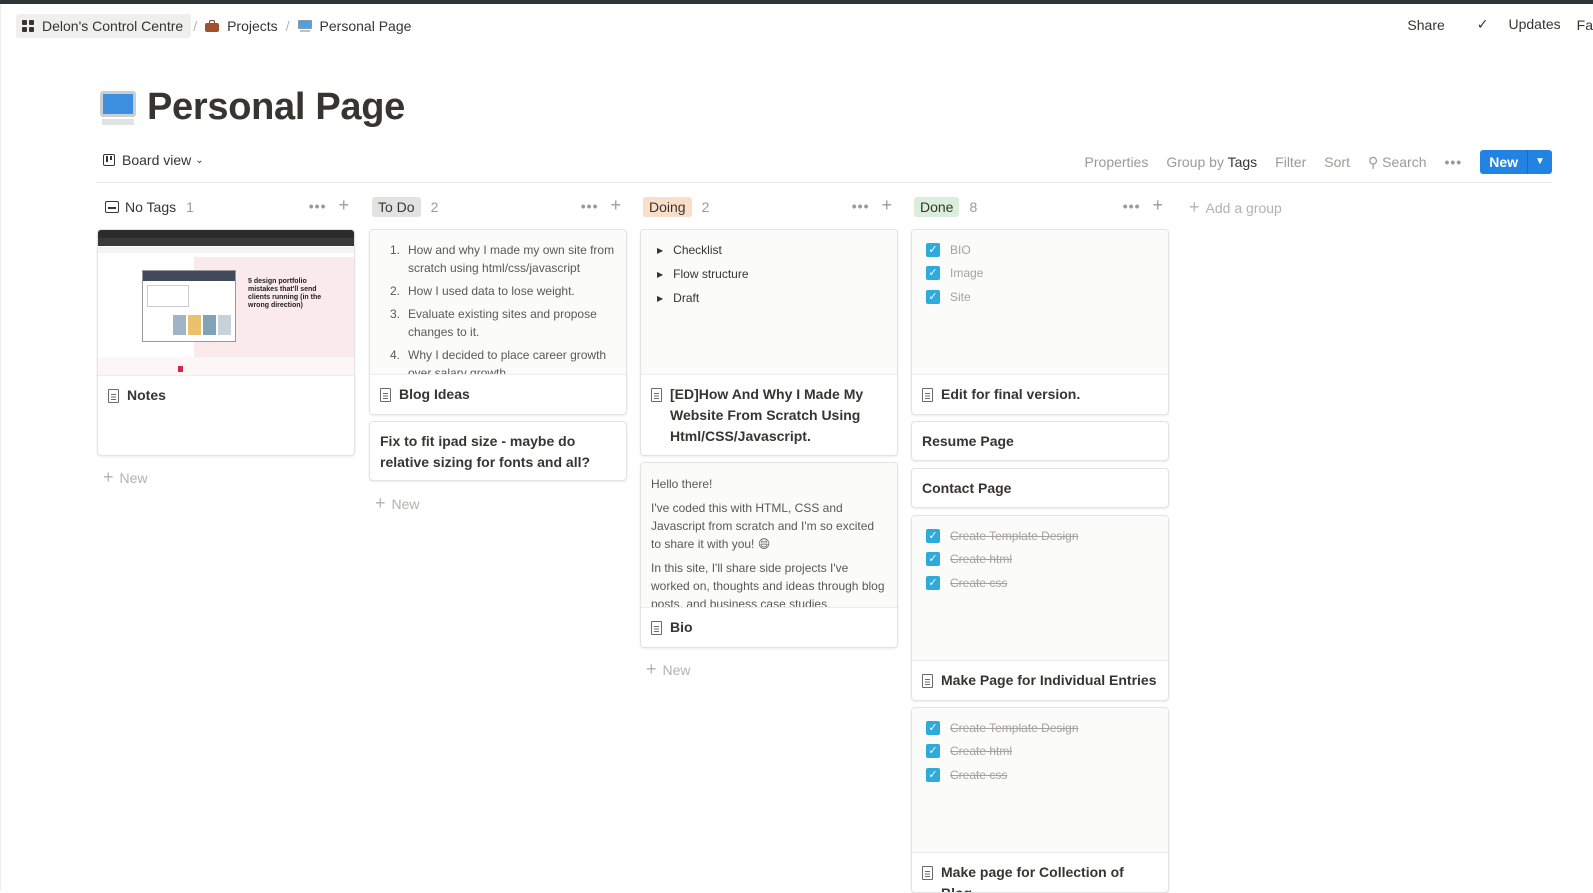 The height and width of the screenshot is (893, 1593). I want to click on preview-paragraph: Hello there!, so click(682, 484).